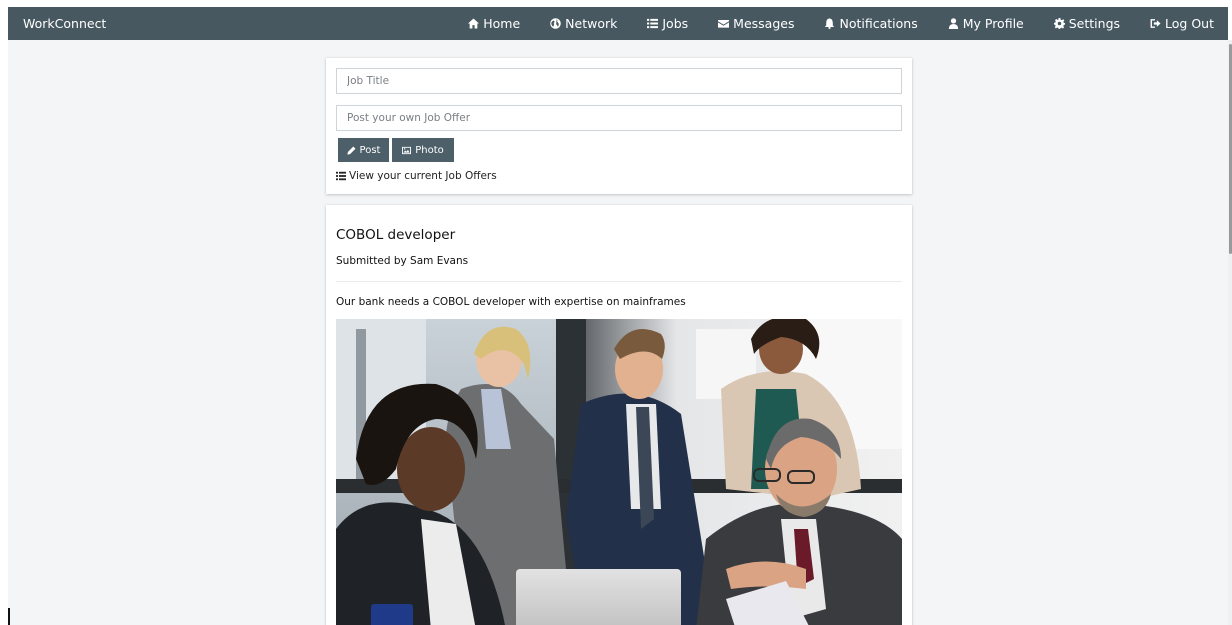  What do you see at coordinates (619, 281) in the screenshot?
I see `divider` at bounding box center [619, 281].